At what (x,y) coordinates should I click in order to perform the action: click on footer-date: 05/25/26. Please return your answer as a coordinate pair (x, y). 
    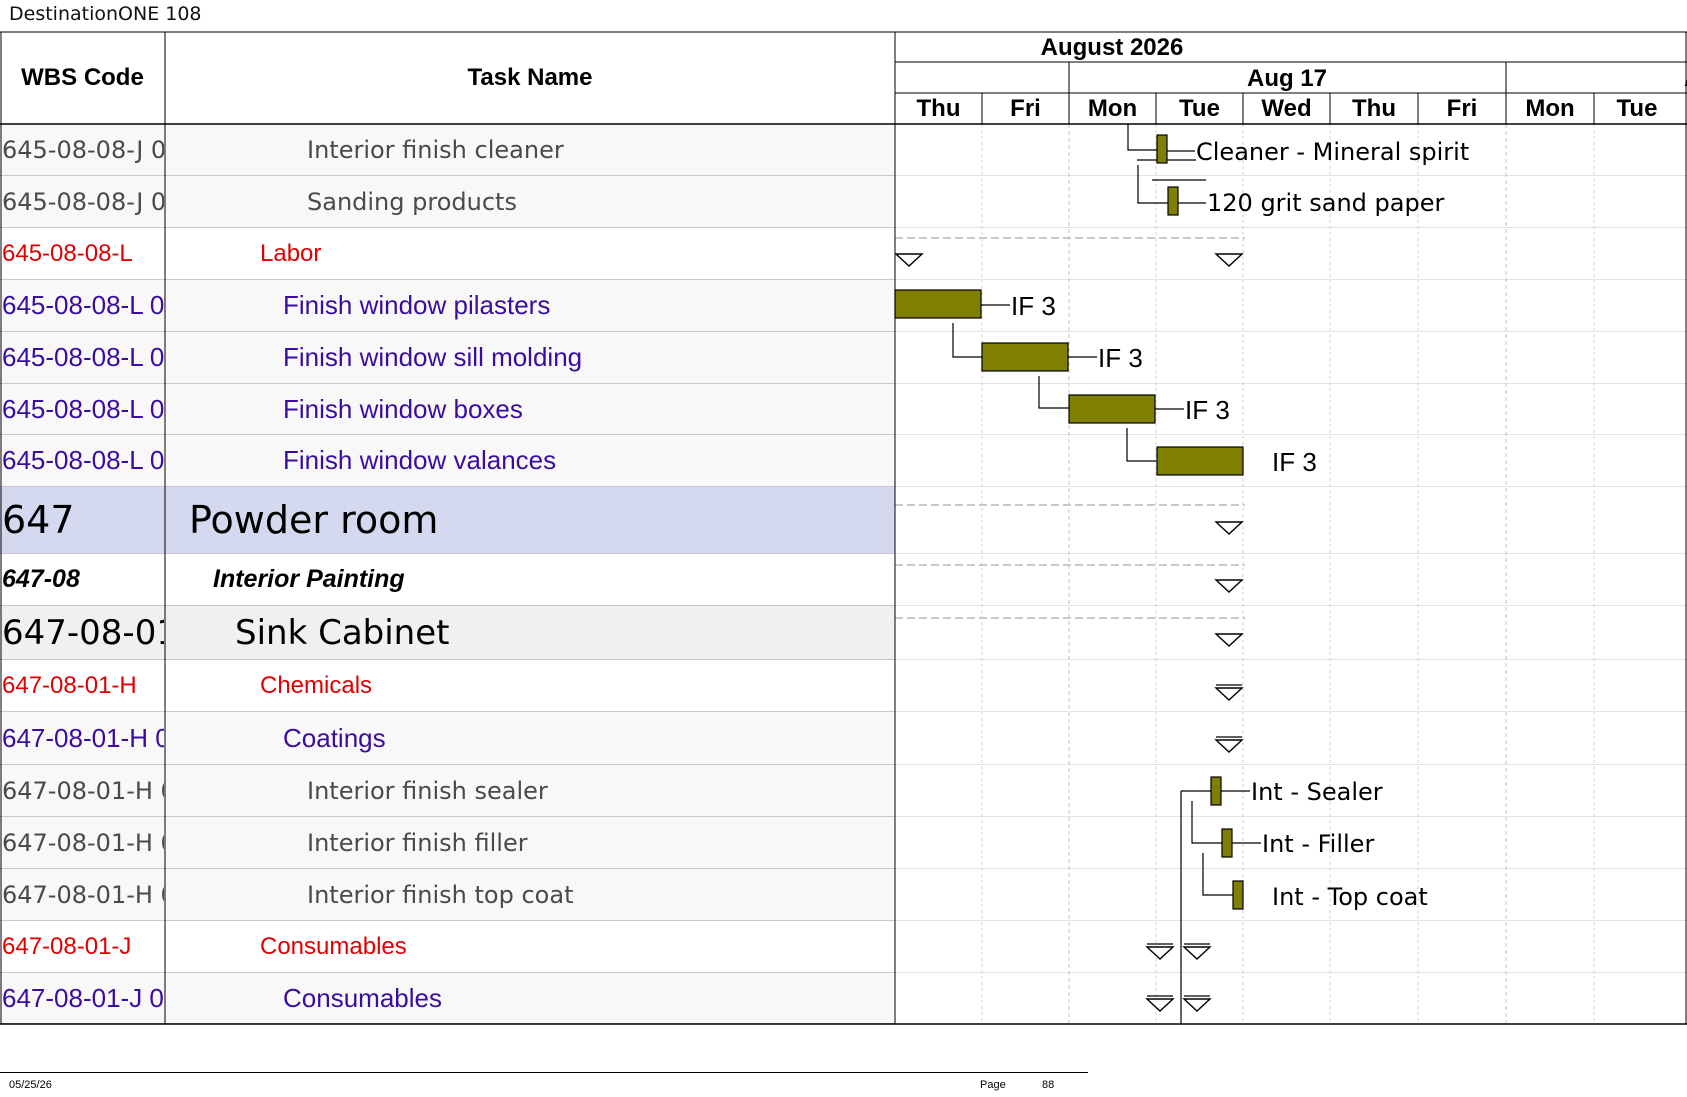
    Looking at the image, I should click on (30, 1085).